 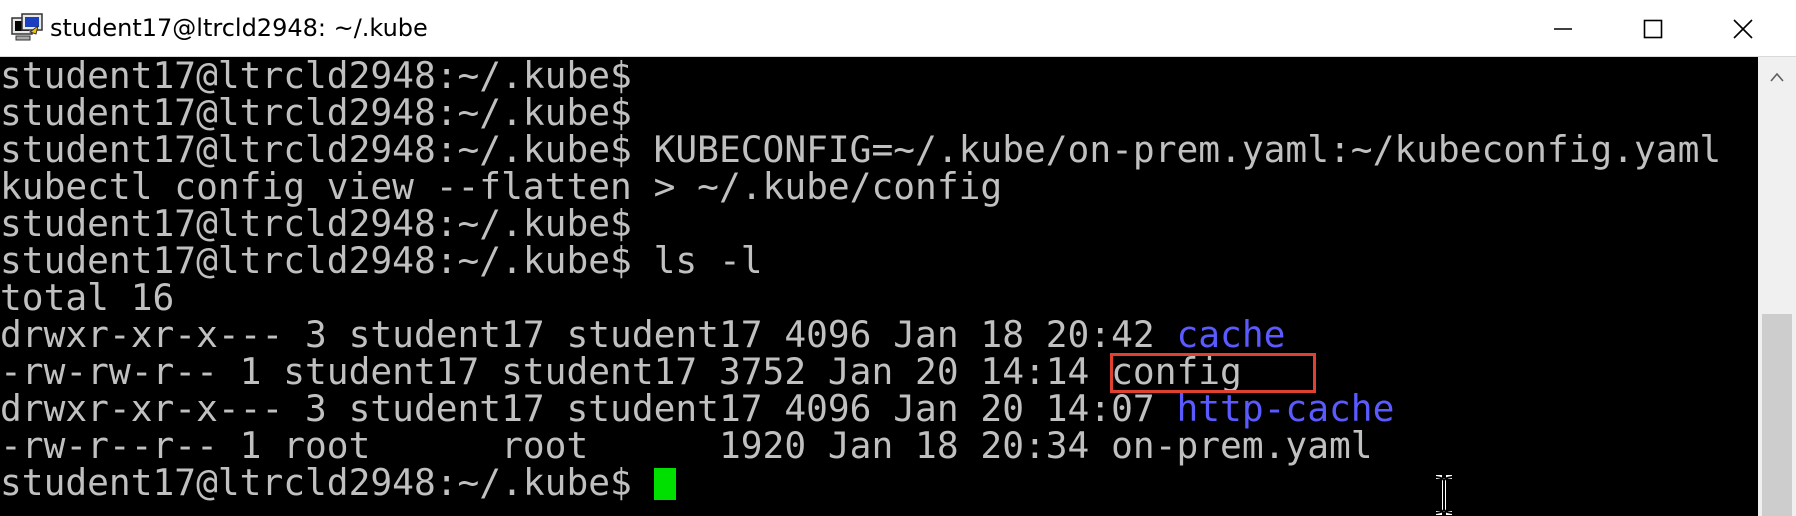 I want to click on scroll-up-arrow-icon, so click(x=1777, y=77).